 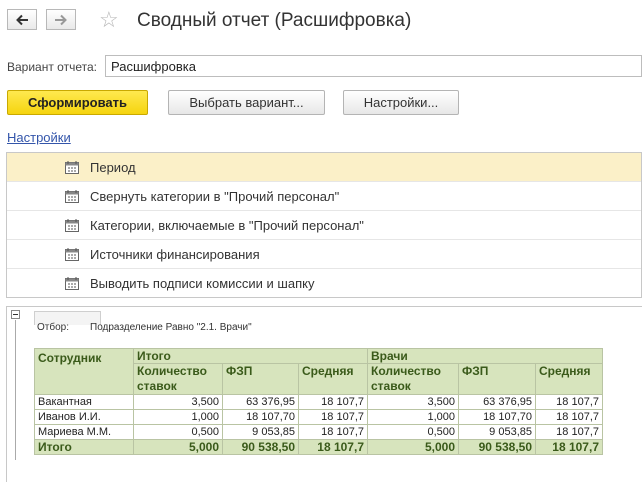 I want to click on cell-total-fzp: 9 053,85, so click(x=260, y=432).